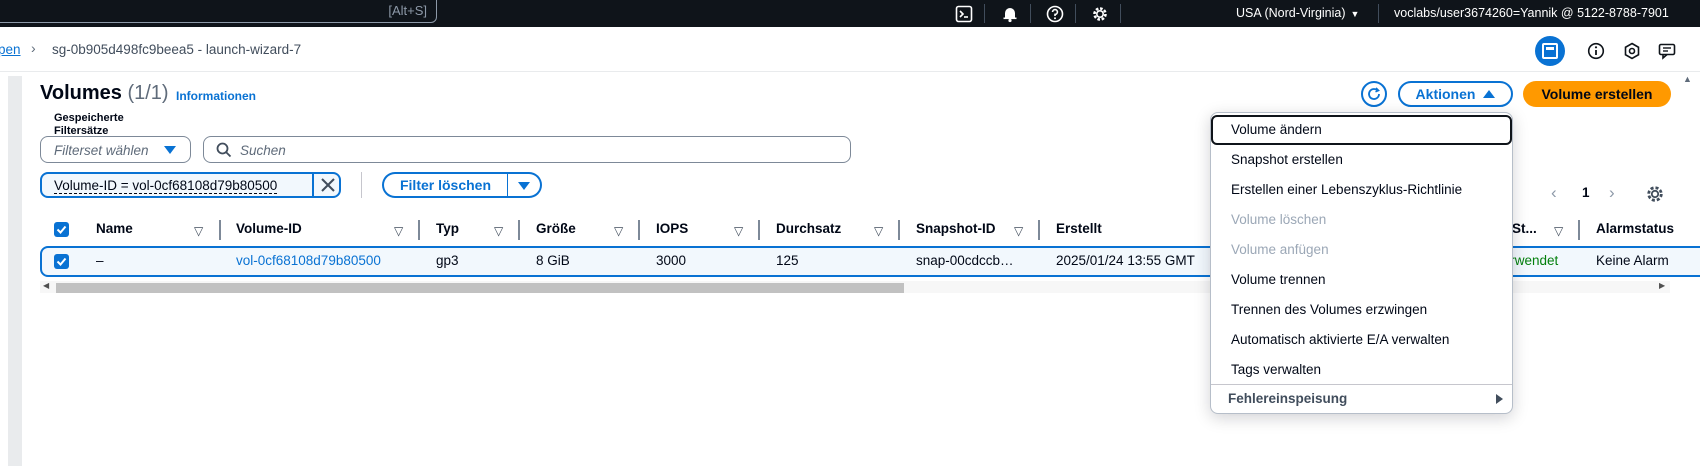 The width and height of the screenshot is (1700, 466). I want to click on refresh-icon, so click(1374, 93).